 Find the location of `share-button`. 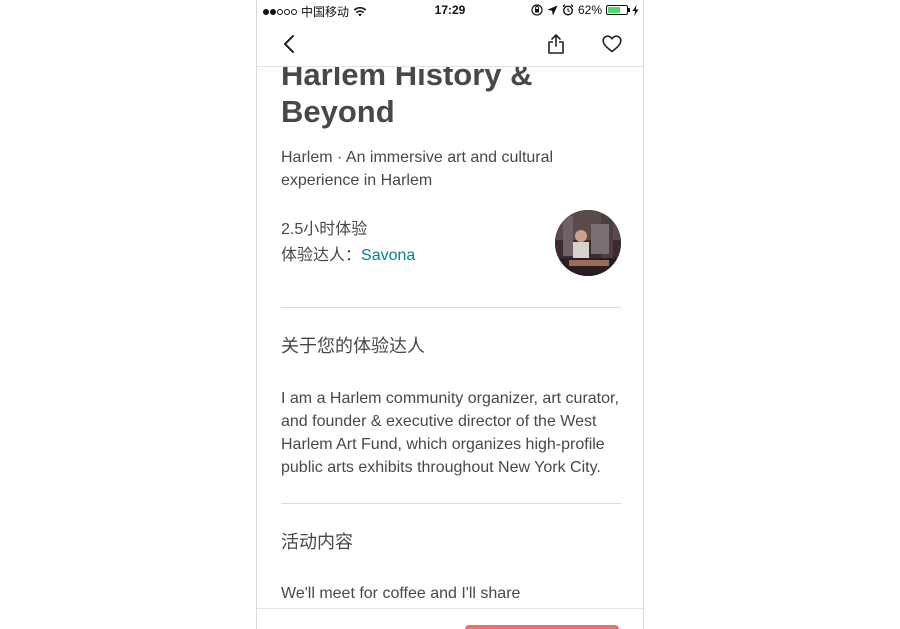

share-button is located at coordinates (556, 44).